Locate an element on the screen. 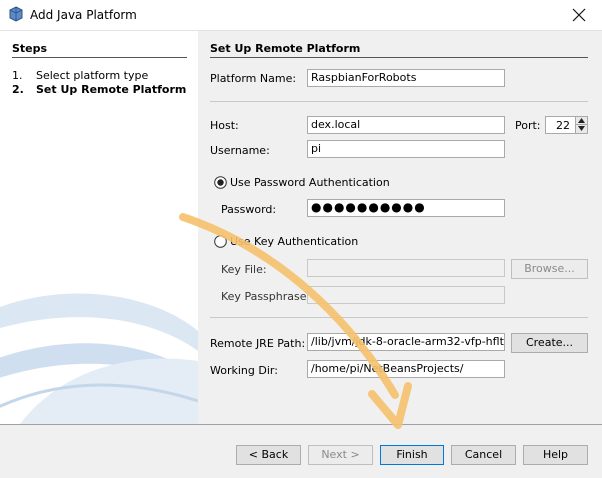 This screenshot has width=602, height=478. platform-name-field: RaspbianForRobots is located at coordinates (406, 78).